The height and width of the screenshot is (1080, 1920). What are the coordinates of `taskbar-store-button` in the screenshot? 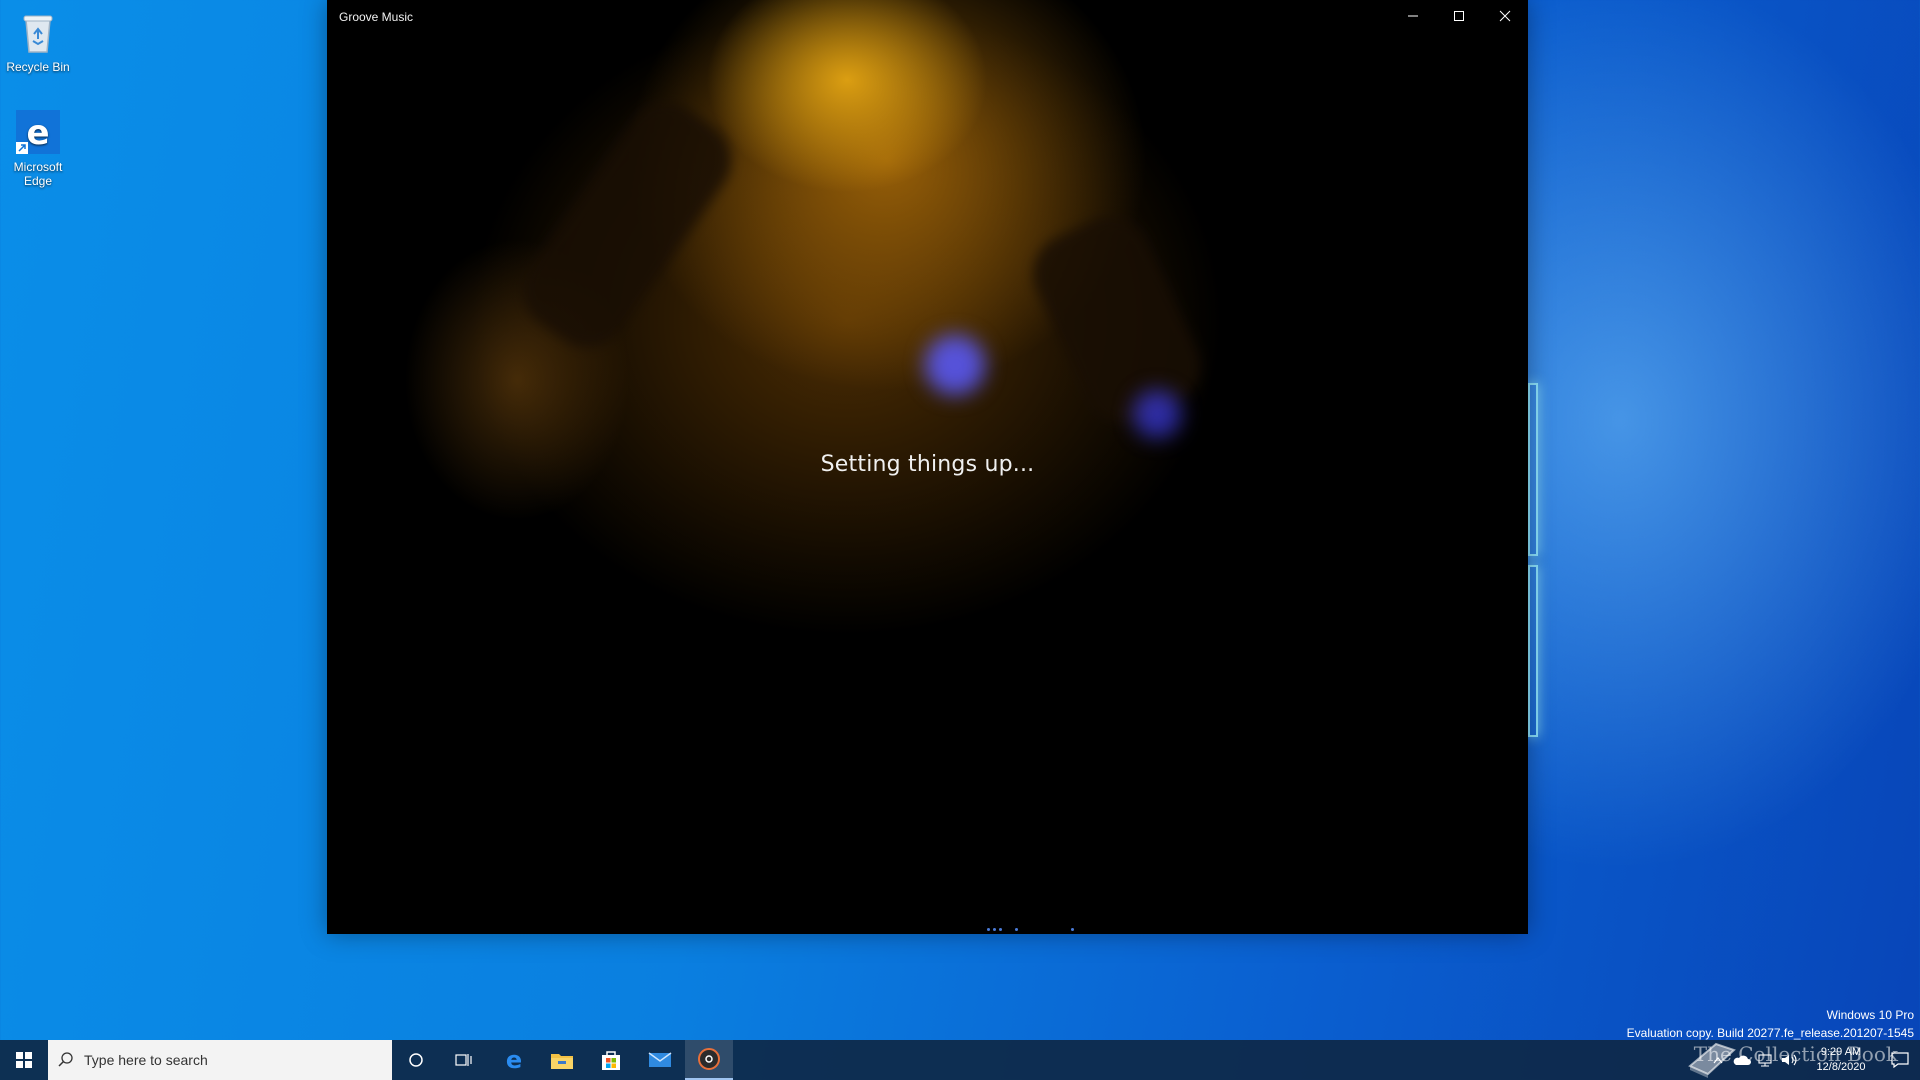 It's located at (611, 1060).